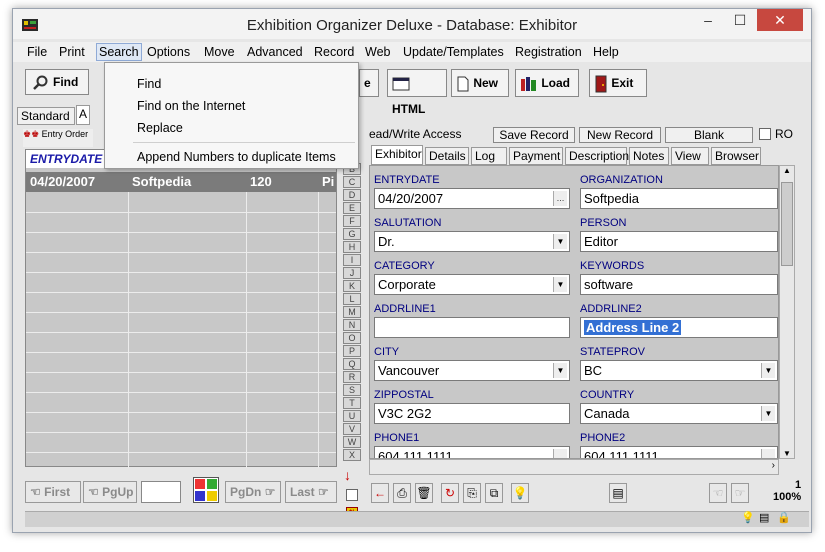  I want to click on menu-advanced: Advanced, so click(275, 52).